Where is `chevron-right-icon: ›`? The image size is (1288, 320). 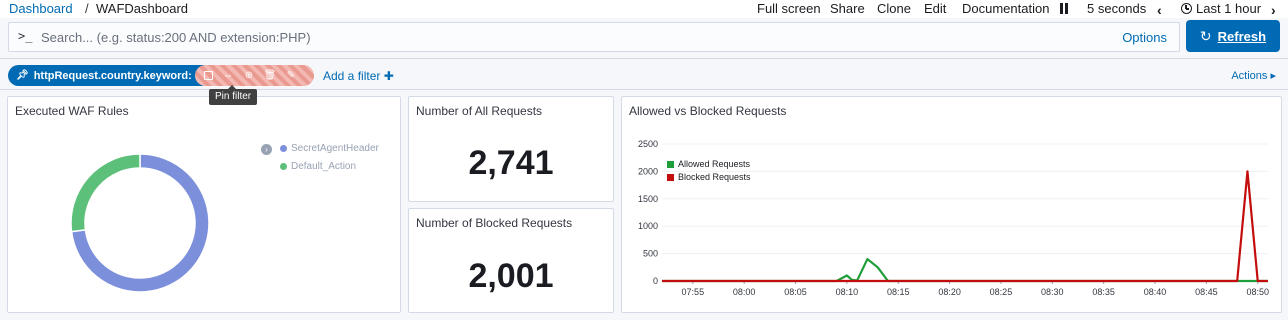
chevron-right-icon: › is located at coordinates (1273, 10).